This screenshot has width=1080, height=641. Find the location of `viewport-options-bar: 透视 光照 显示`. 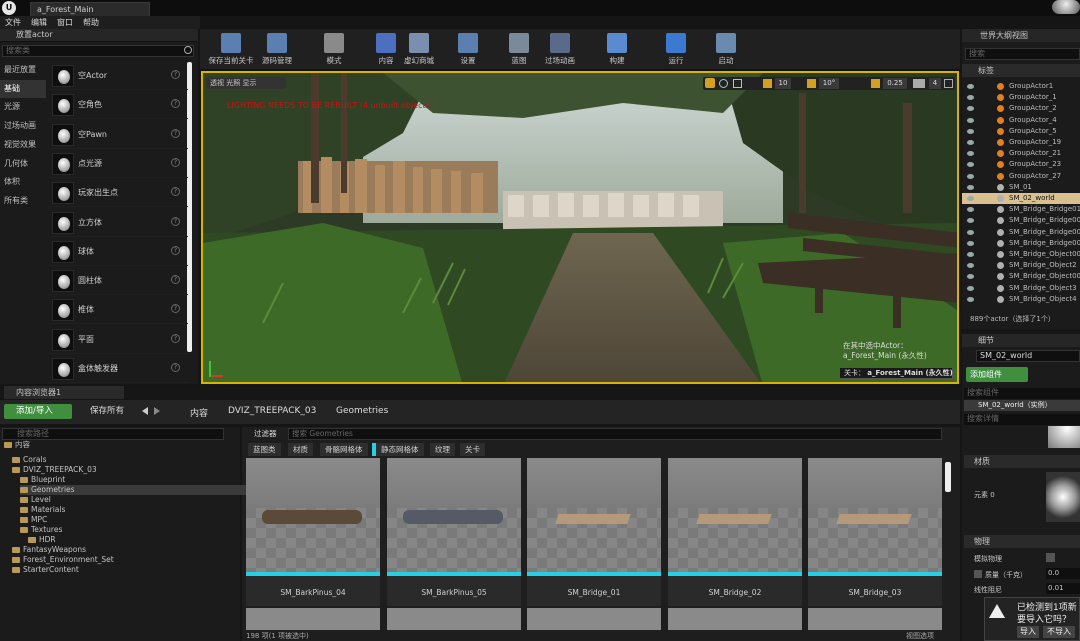

viewport-options-bar: 透视 光照 显示 is located at coordinates (246, 83).